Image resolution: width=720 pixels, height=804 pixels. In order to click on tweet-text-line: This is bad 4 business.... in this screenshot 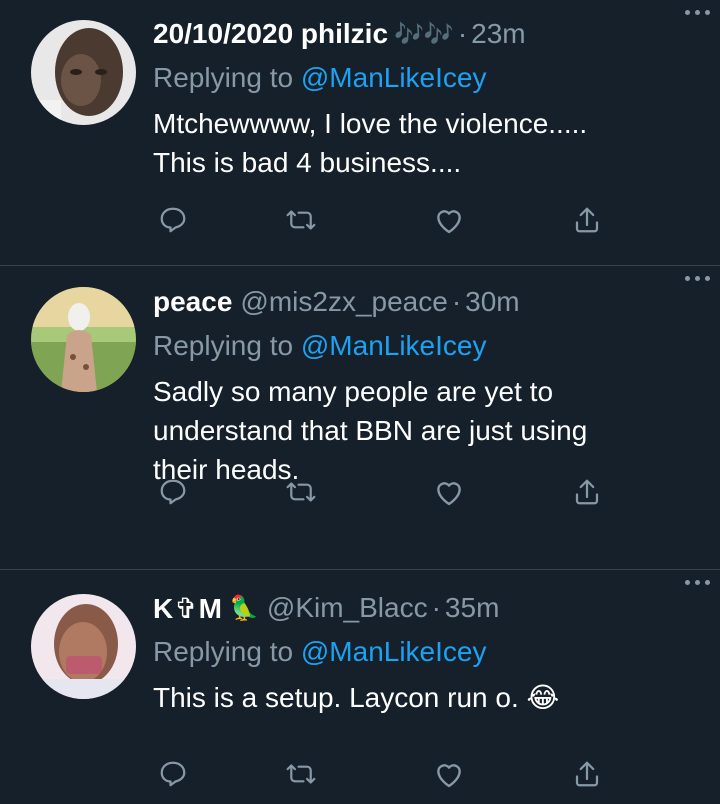, I will do `click(307, 162)`.